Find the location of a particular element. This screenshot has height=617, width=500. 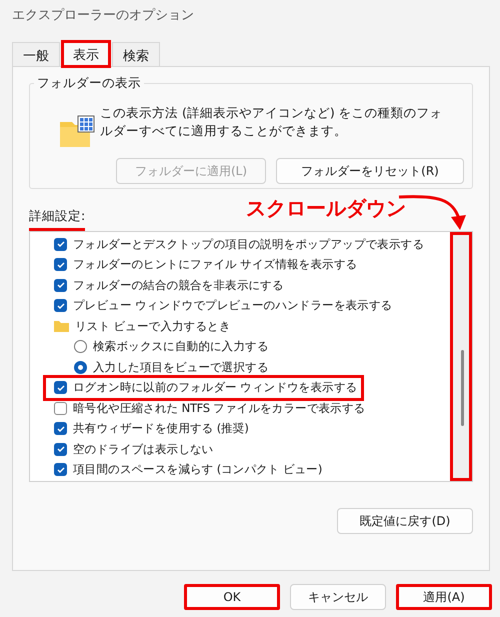

description-text: この表示方法 (詳細表示やアイコンなど) をこの種類のフォルダーすべてに適用することができます。 is located at coordinates (272, 122).